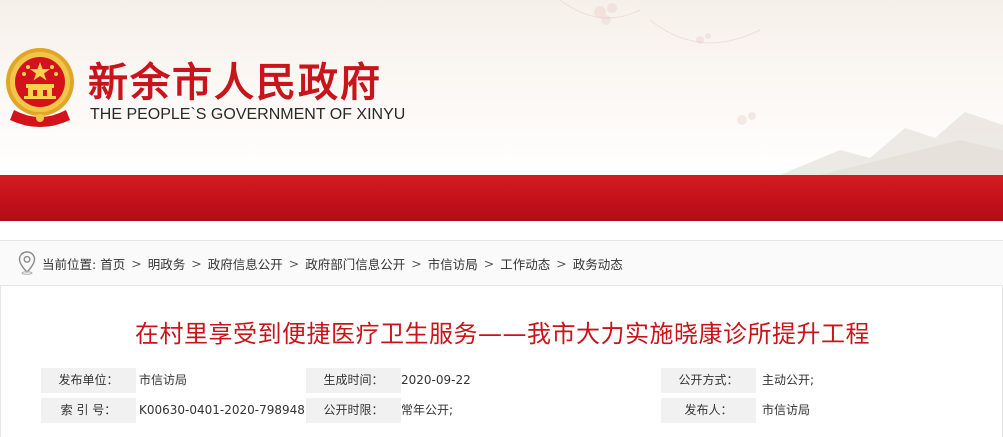  What do you see at coordinates (353, 410) in the screenshot?
I see `disclosure-period-label: 公开时限：` at bounding box center [353, 410].